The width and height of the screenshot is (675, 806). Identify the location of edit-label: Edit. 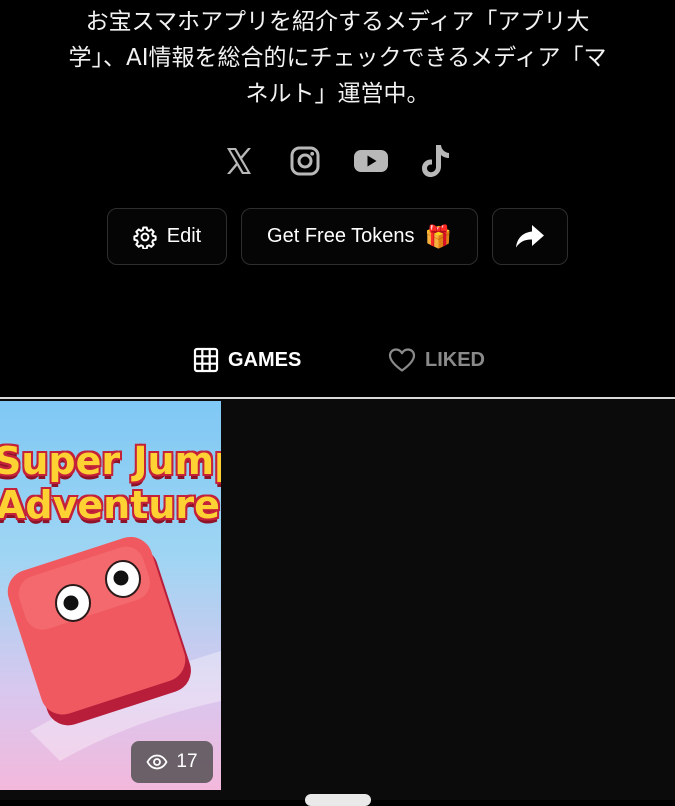
(184, 236).